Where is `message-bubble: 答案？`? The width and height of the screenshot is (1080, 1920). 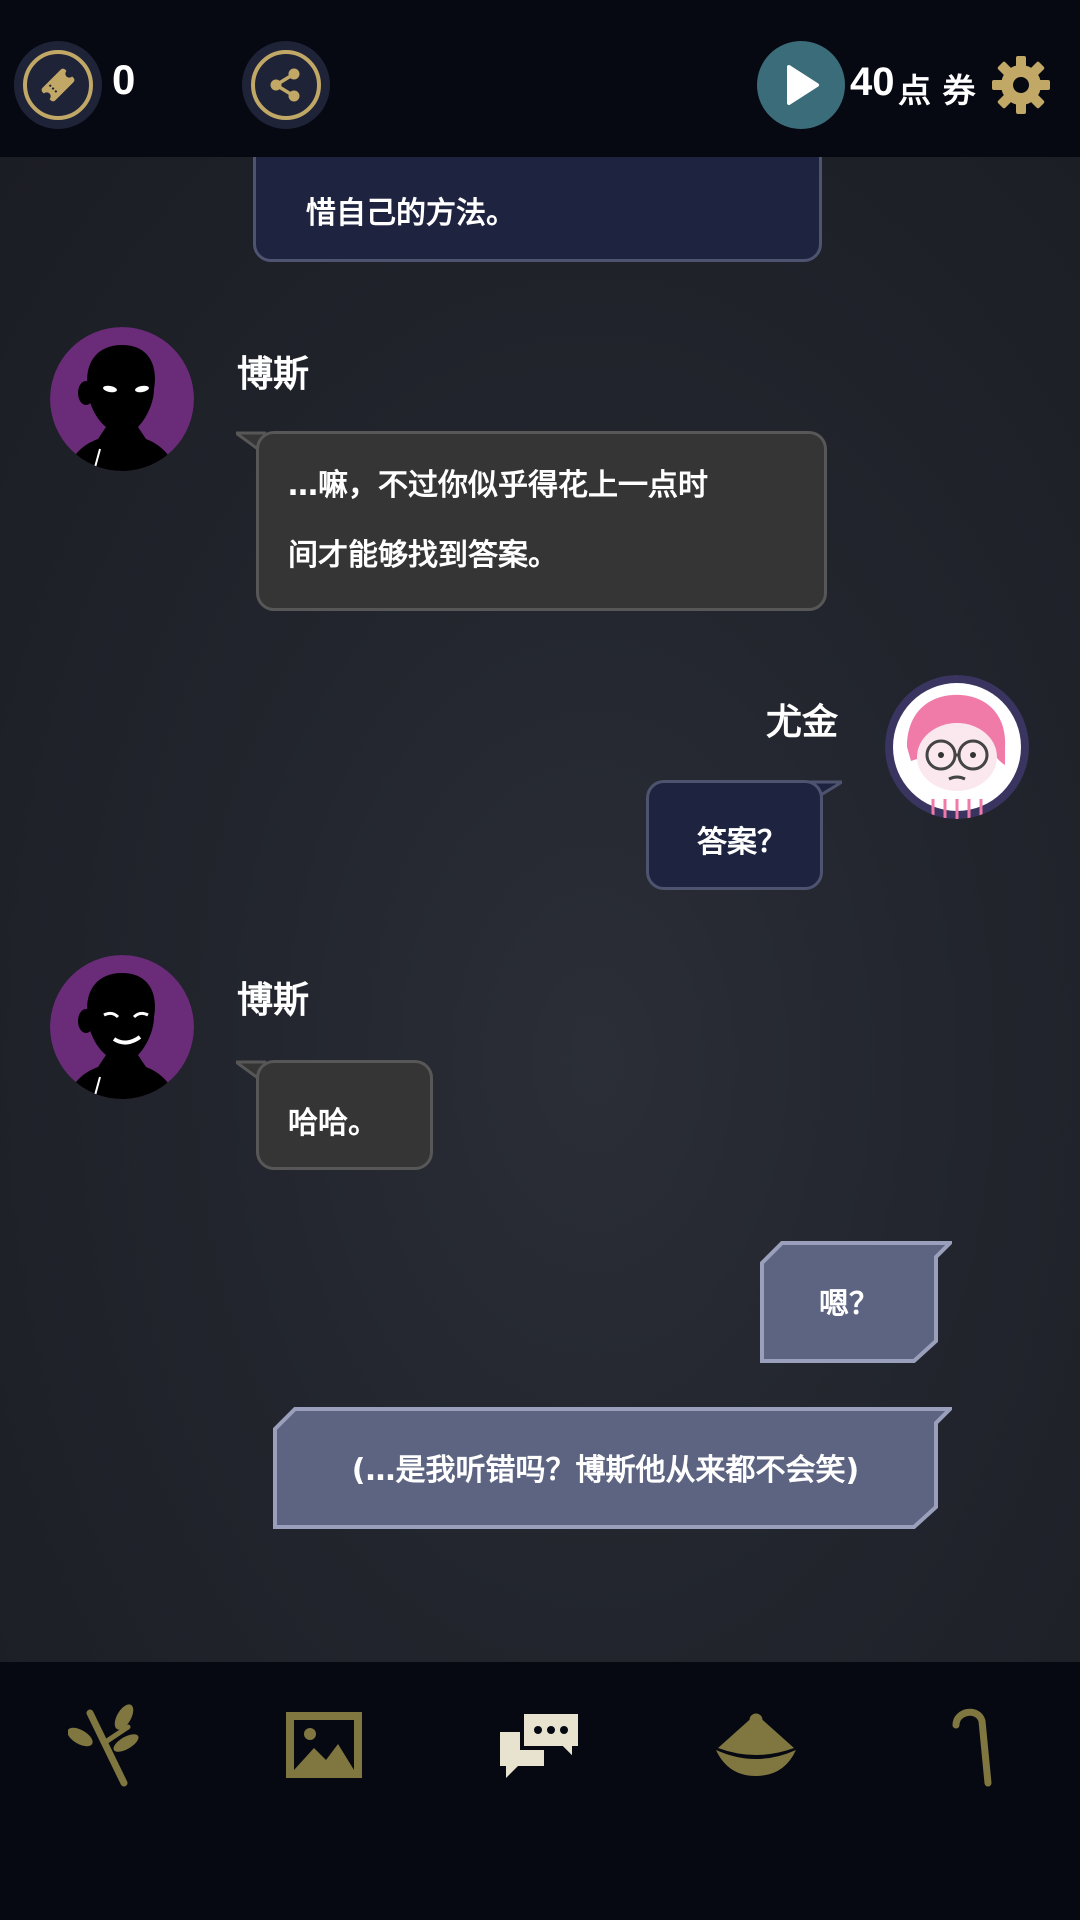 message-bubble: 答案？ is located at coordinates (734, 835).